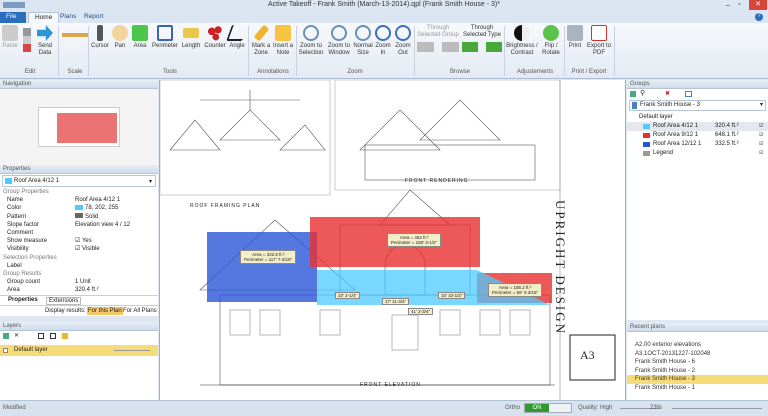 This screenshot has height=416, width=768. Describe the element at coordinates (438, 38) in the screenshot. I see `through-selected-group: Through Selected Group` at that location.